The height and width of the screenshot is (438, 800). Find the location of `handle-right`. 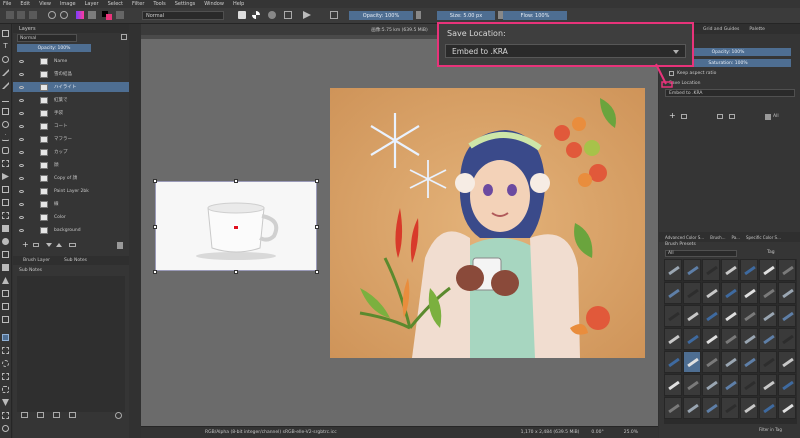

handle-right is located at coordinates (317, 227).